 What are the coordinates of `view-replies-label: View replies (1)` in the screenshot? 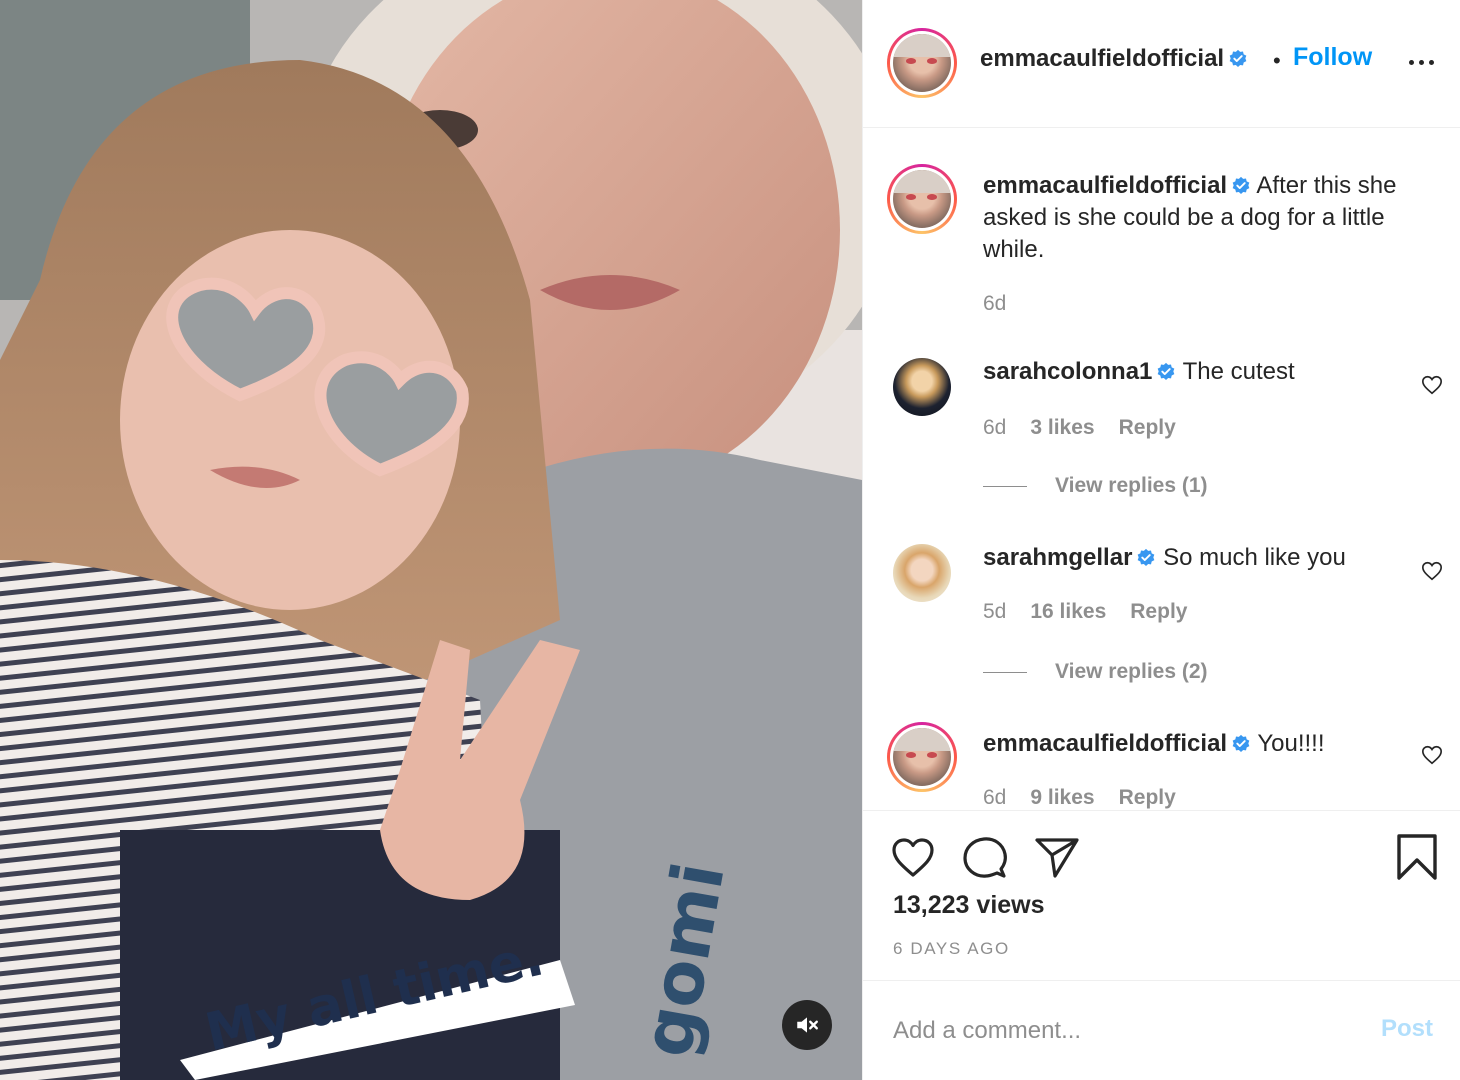 It's located at (1131, 485).